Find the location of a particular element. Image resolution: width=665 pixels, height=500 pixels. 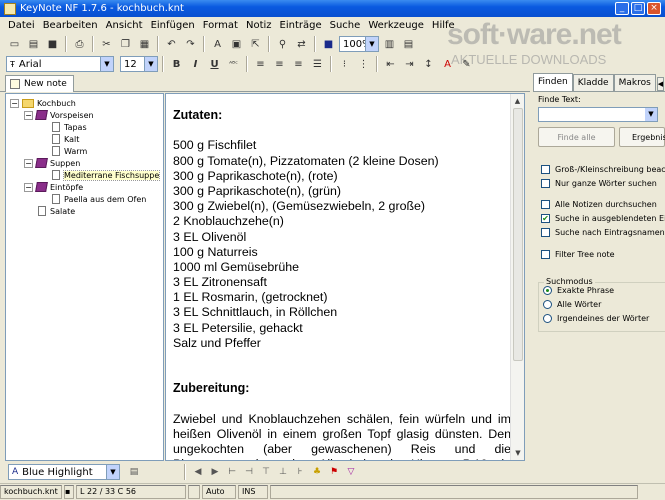

chevron-left-icon: ◀ is located at coordinates (660, 84).